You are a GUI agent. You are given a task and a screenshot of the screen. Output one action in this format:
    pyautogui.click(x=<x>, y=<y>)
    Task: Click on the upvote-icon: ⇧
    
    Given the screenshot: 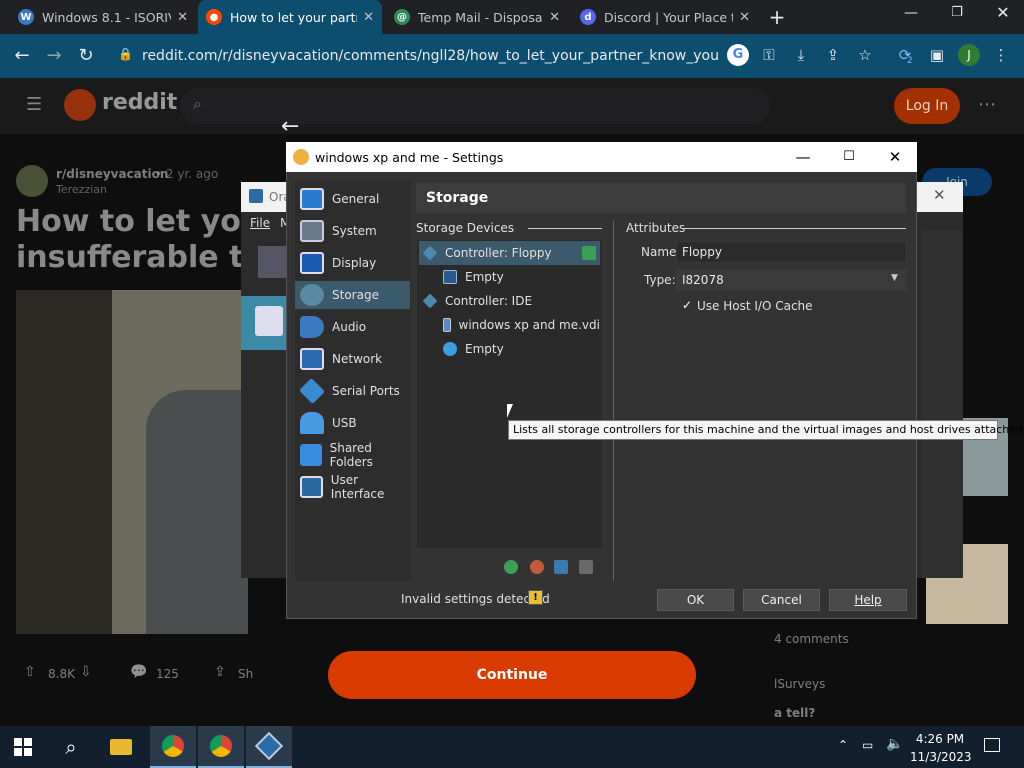 What is the action you would take?
    pyautogui.click(x=30, y=672)
    